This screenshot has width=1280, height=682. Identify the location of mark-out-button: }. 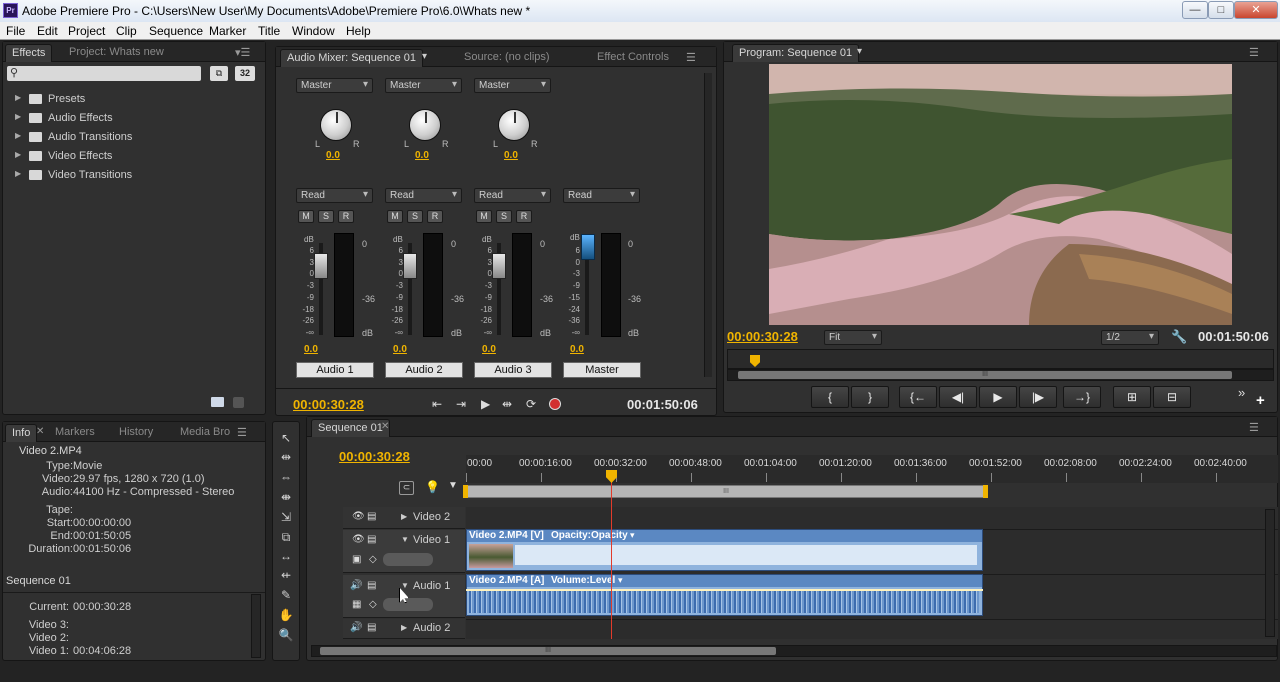
(870, 397).